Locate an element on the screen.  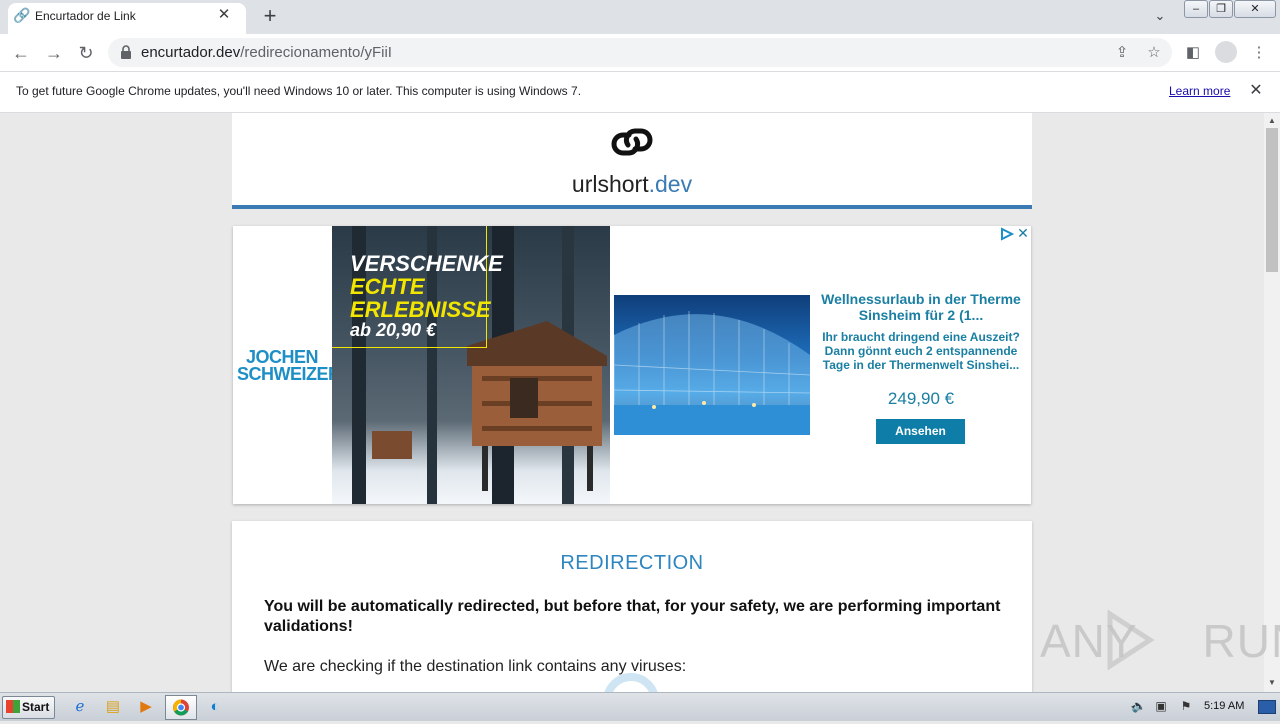
tab-title: Encurtador de Link is located at coordinates (85, 16).